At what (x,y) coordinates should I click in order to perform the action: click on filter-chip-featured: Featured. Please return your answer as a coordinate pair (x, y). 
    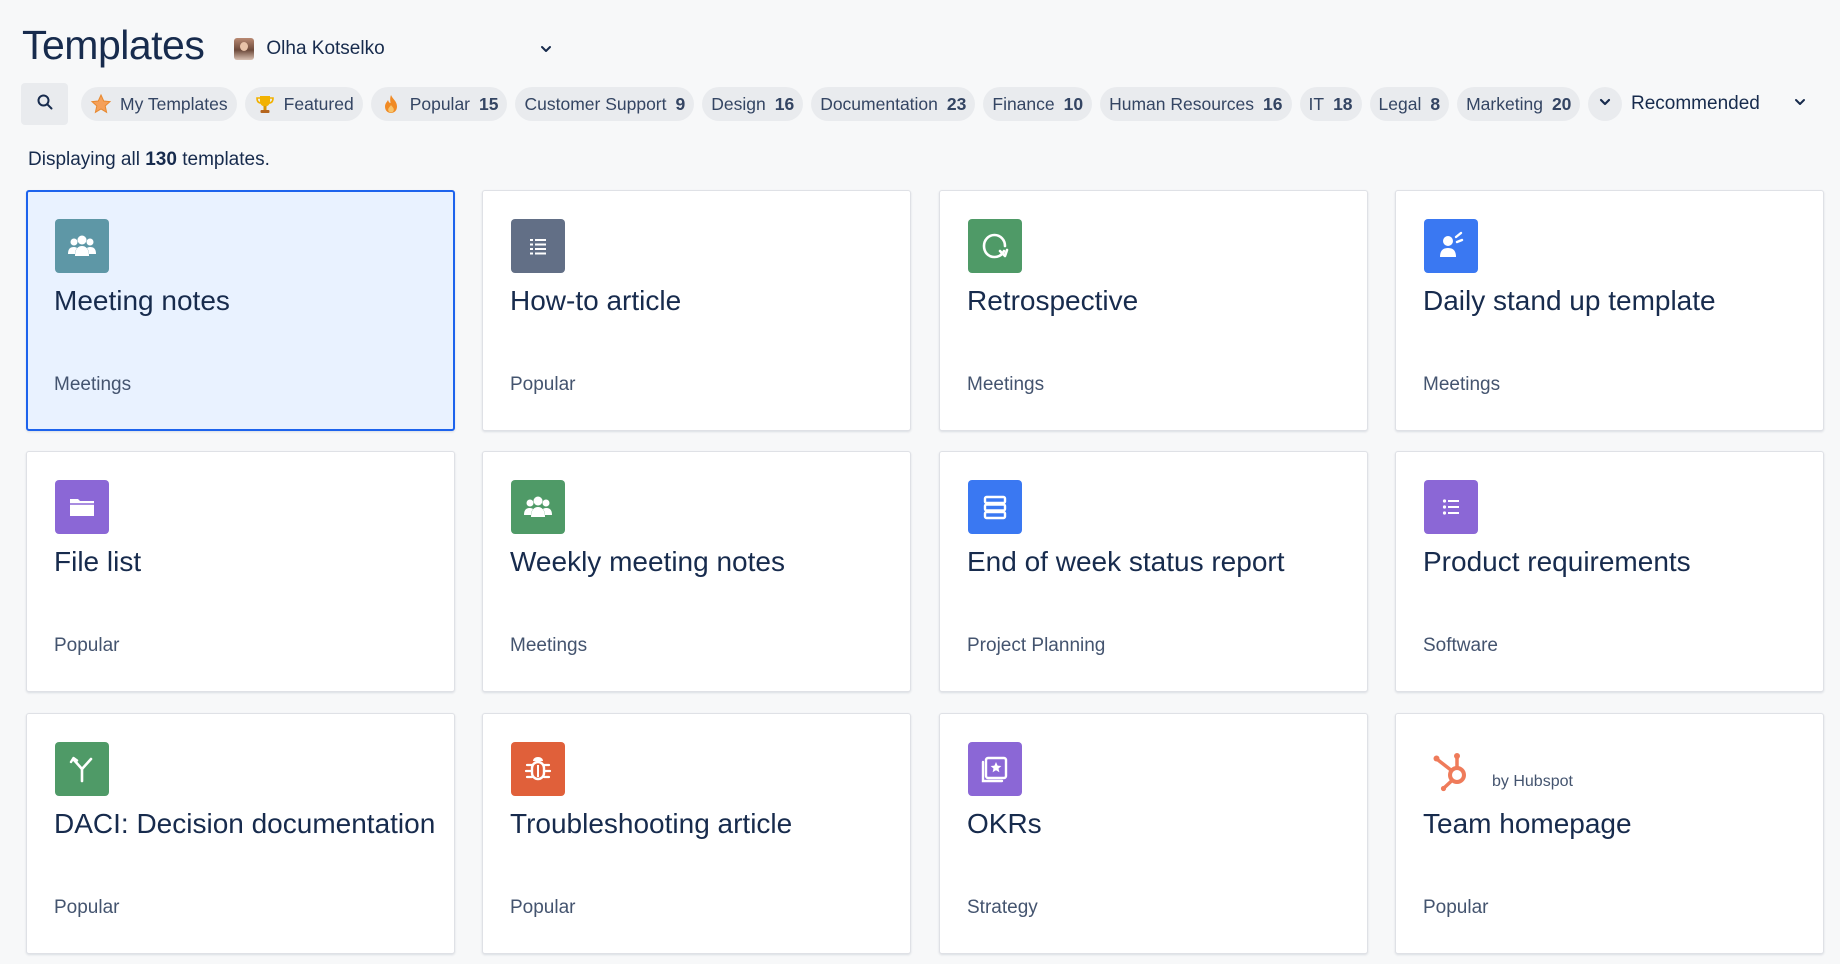
    Looking at the image, I should click on (303, 104).